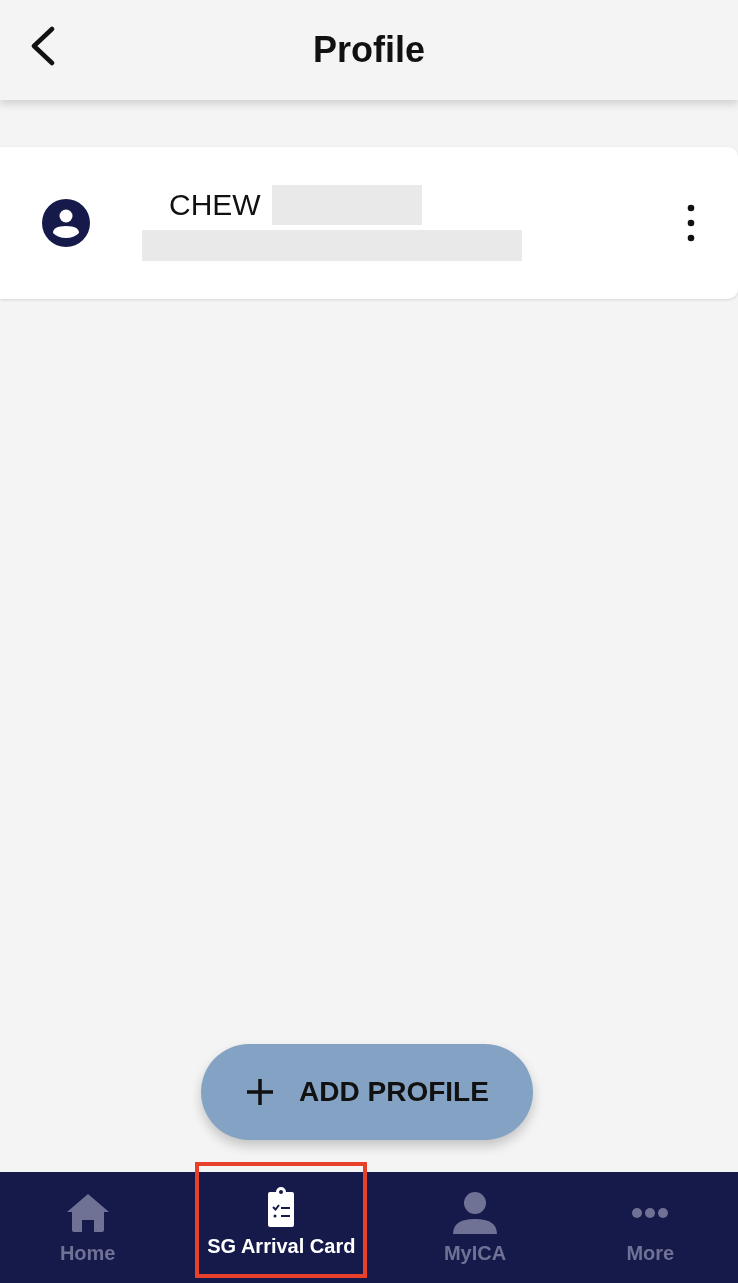  Describe the element at coordinates (260, 1092) in the screenshot. I see `plus-icon` at that location.